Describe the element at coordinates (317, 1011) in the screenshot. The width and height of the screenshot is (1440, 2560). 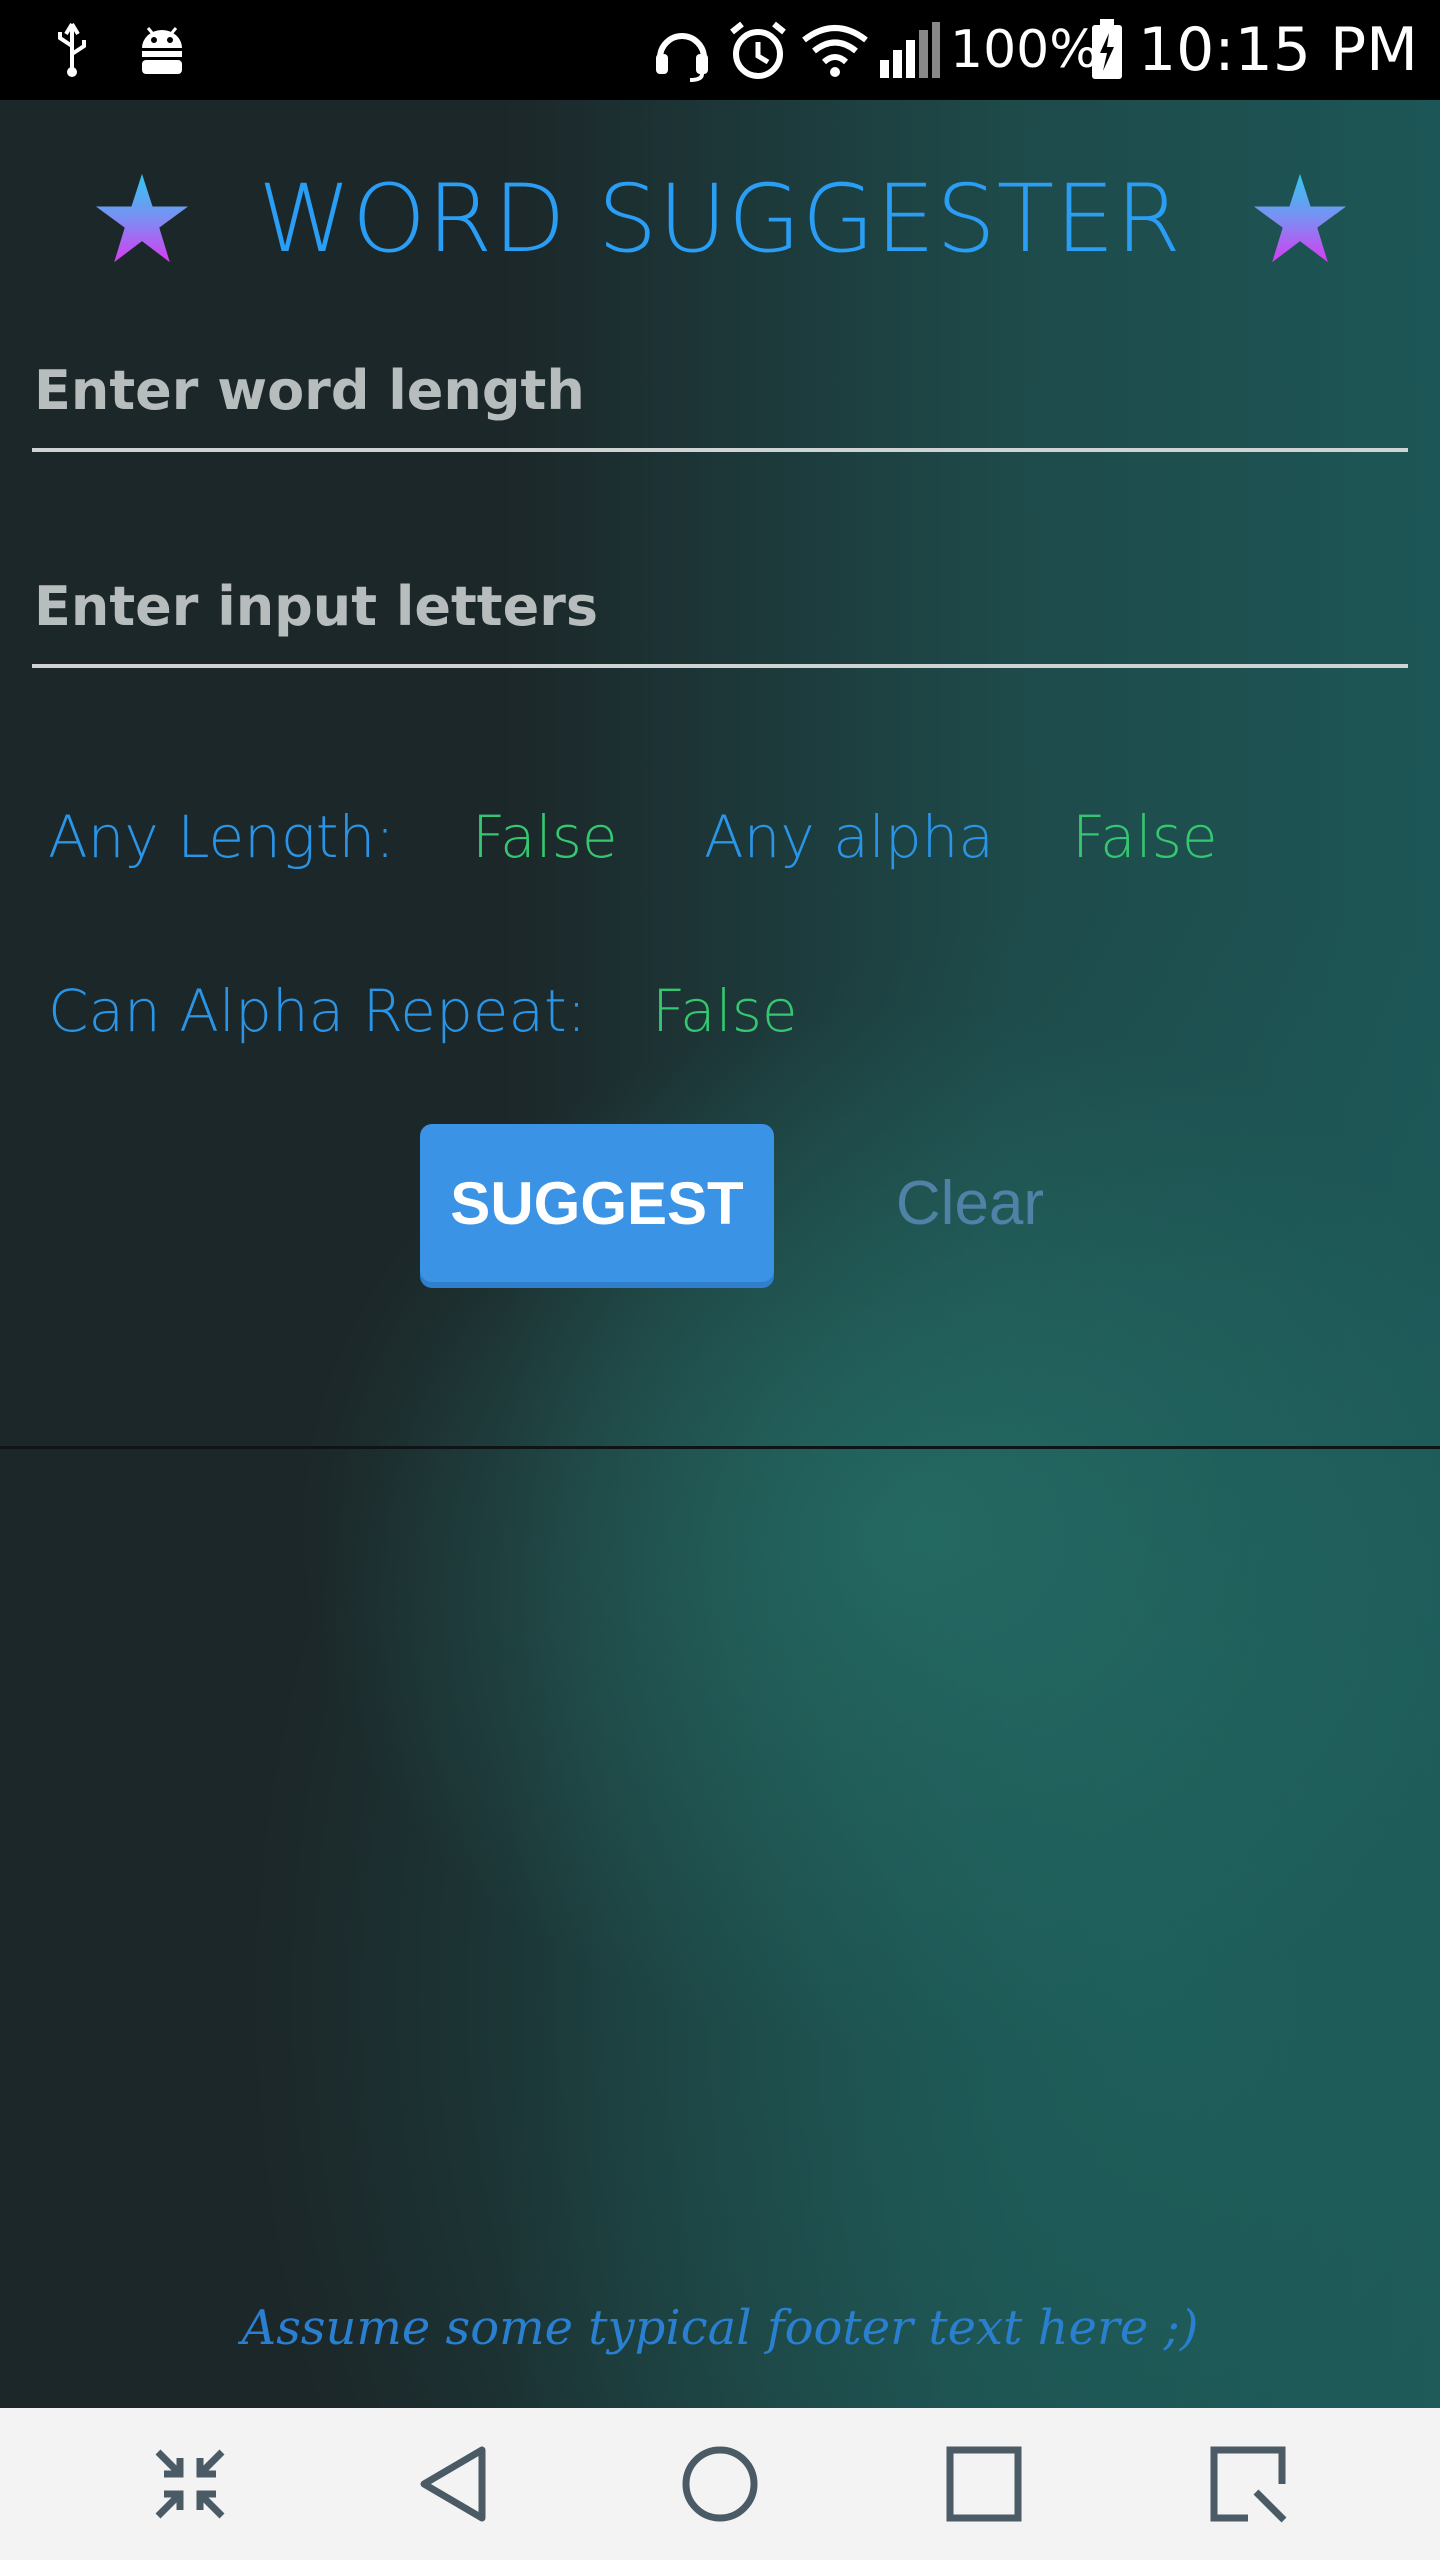
I see `alpha-repeat-label: Can Alpha Repeat:` at that location.